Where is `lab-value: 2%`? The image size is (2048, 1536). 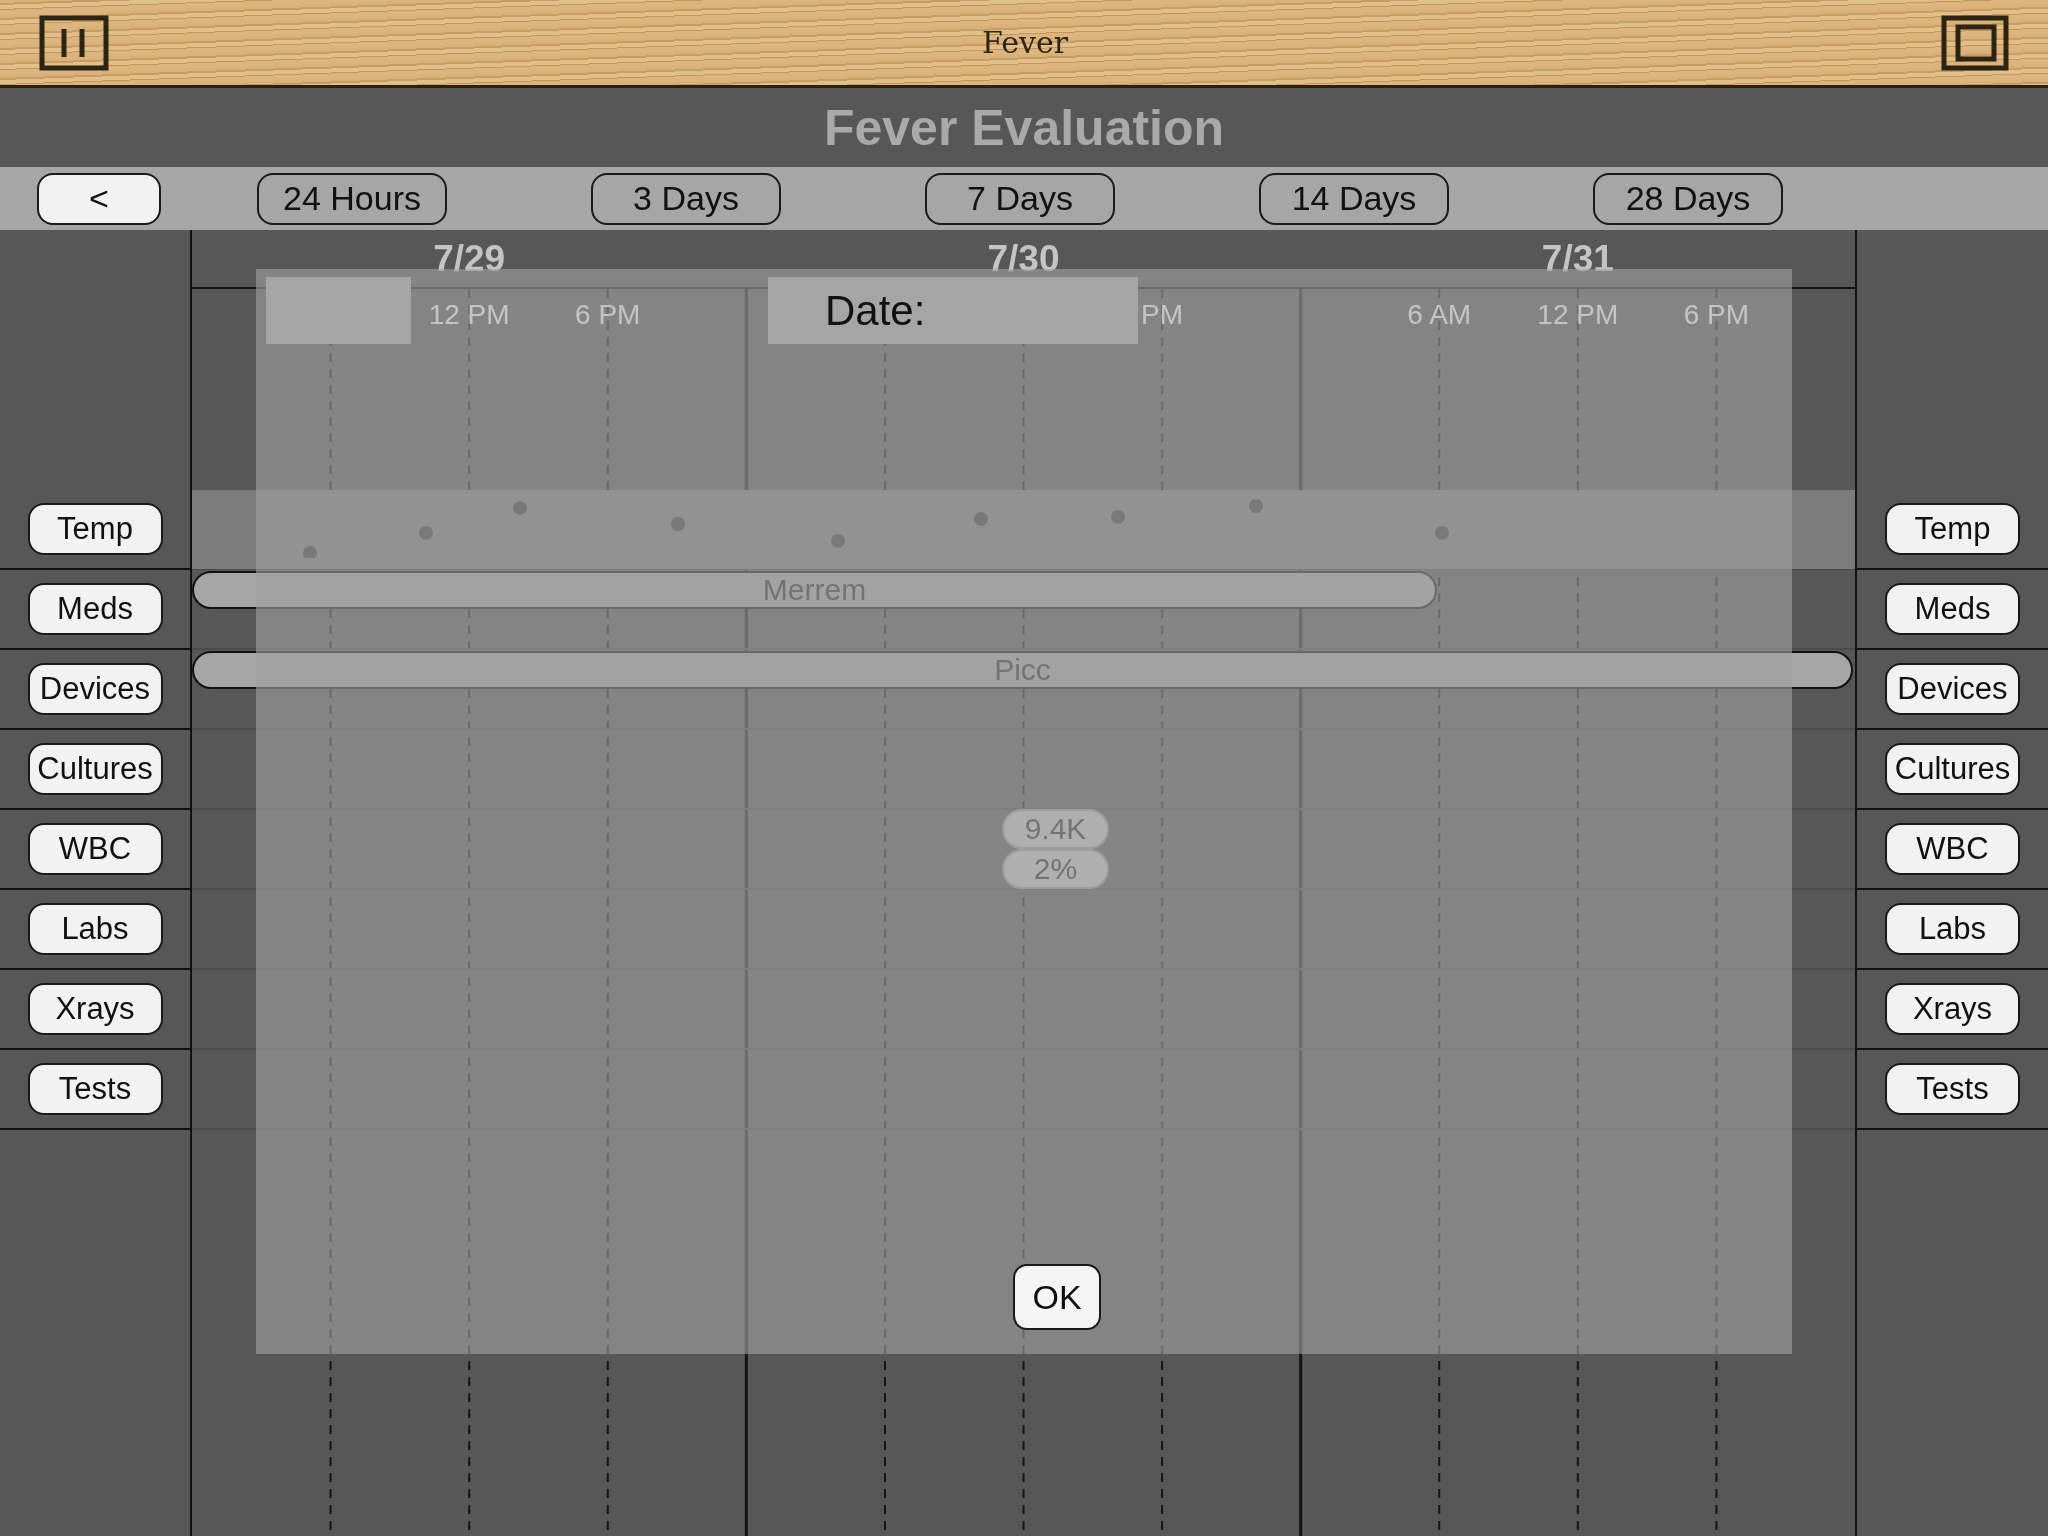
lab-value: 2% is located at coordinates (1055, 869).